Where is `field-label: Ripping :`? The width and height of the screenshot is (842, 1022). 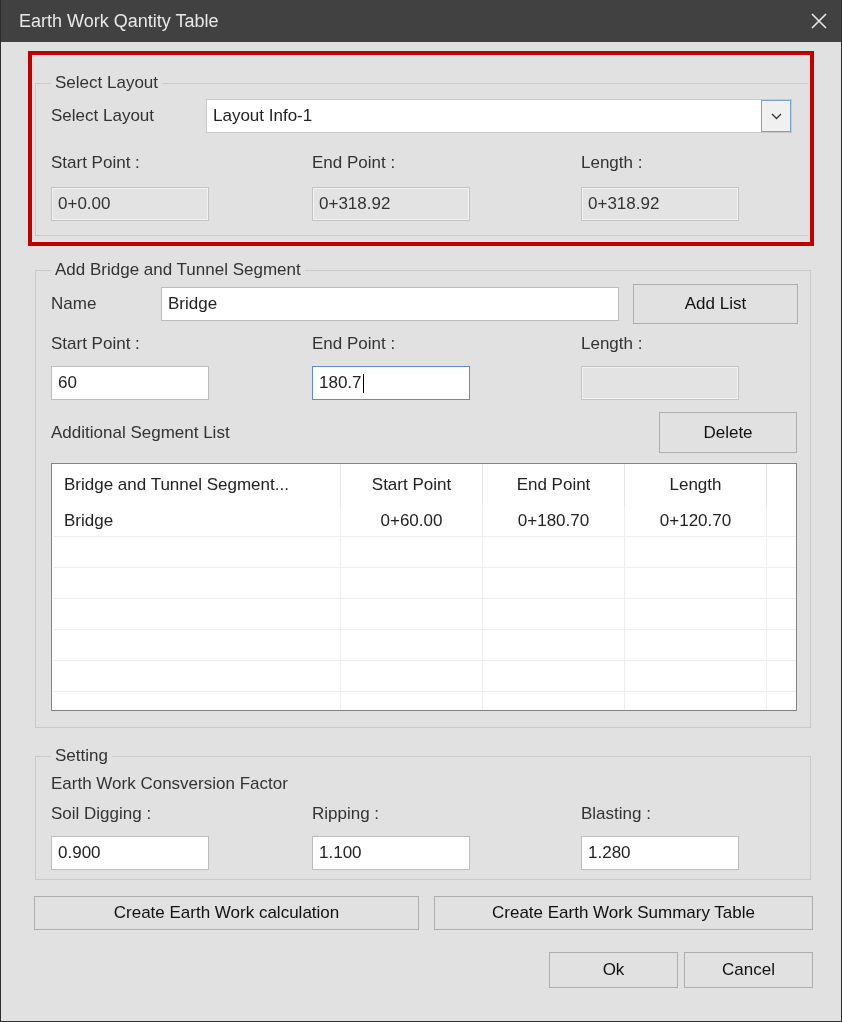 field-label: Ripping : is located at coordinates (346, 814).